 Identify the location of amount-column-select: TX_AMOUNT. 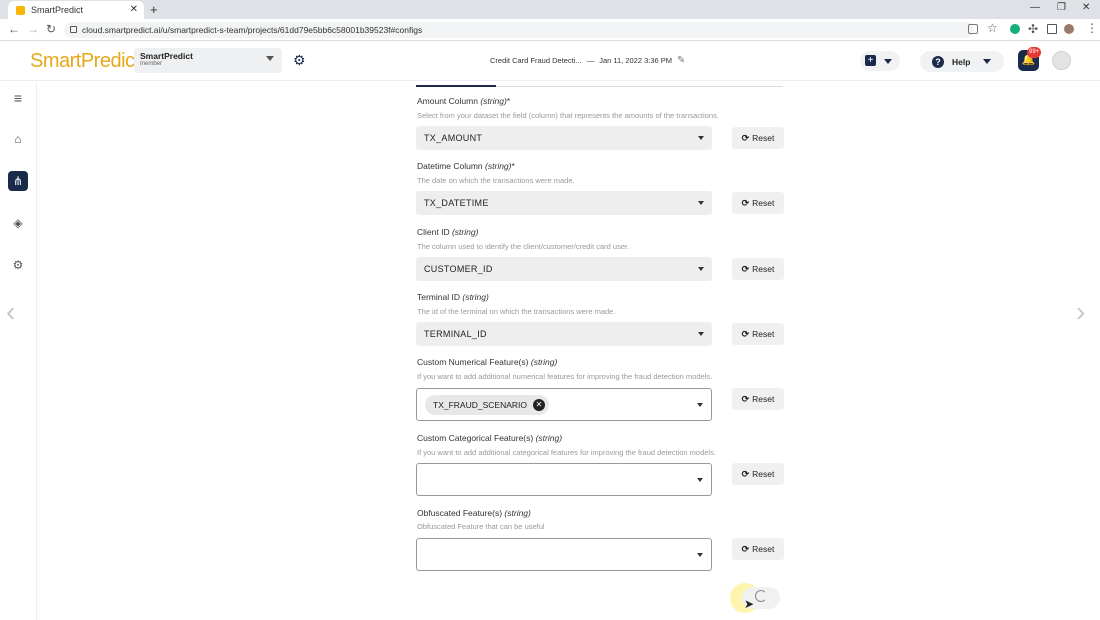
(564, 138).